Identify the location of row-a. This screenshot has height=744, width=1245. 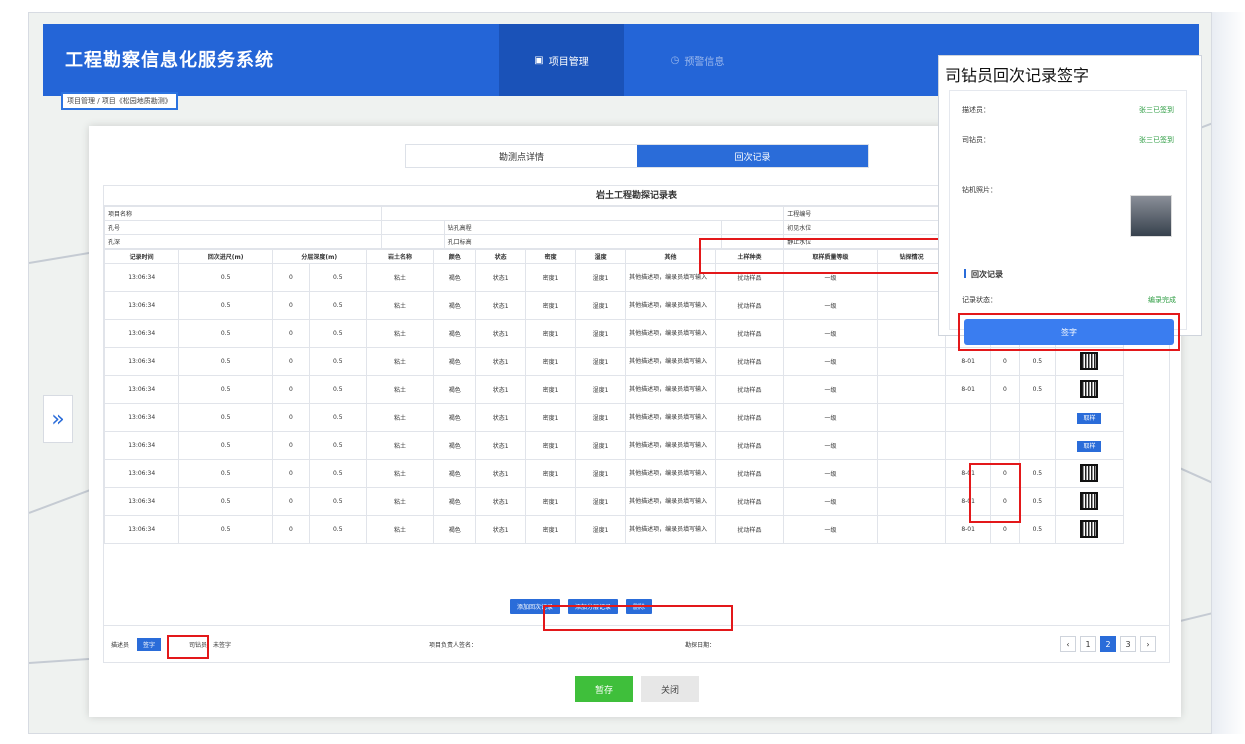
(1005, 445).